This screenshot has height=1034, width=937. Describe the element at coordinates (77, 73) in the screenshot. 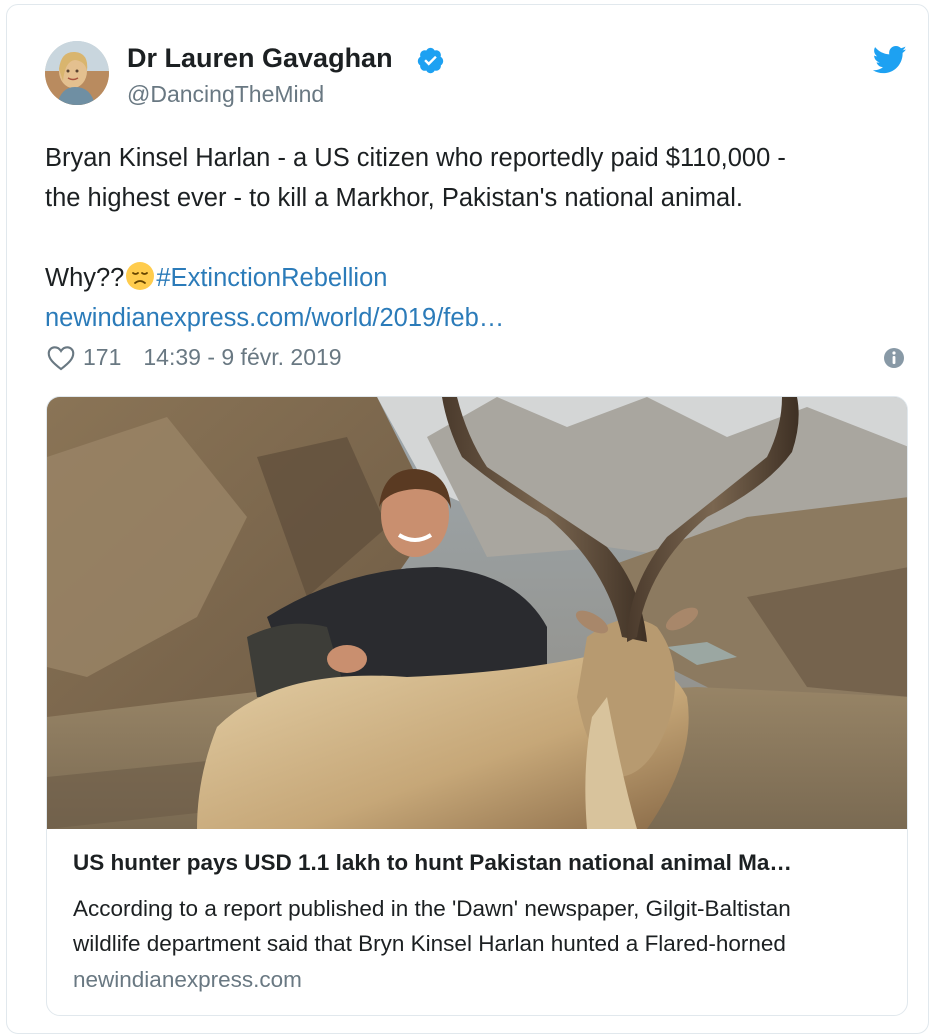

I see `avatar` at that location.